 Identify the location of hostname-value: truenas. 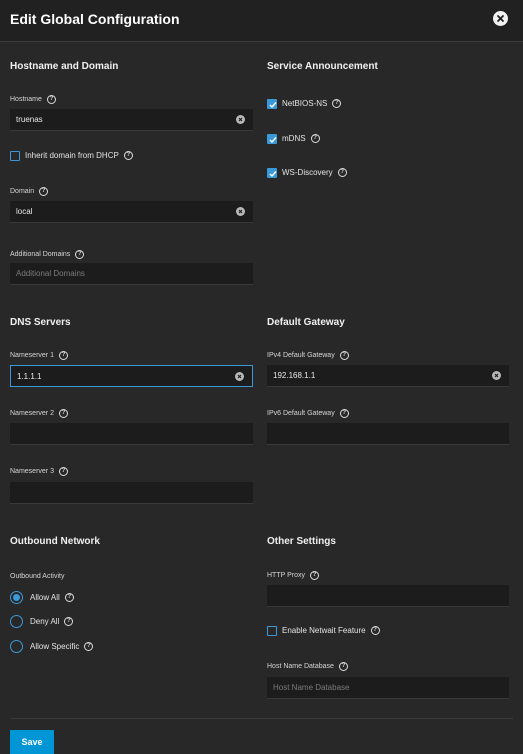
(29, 119).